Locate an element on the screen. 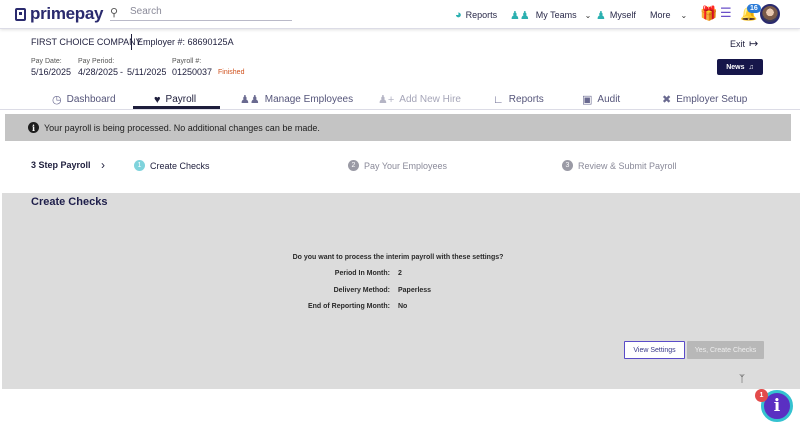 The image size is (800, 427). nav-myself: ♟ Myself is located at coordinates (616, 15).